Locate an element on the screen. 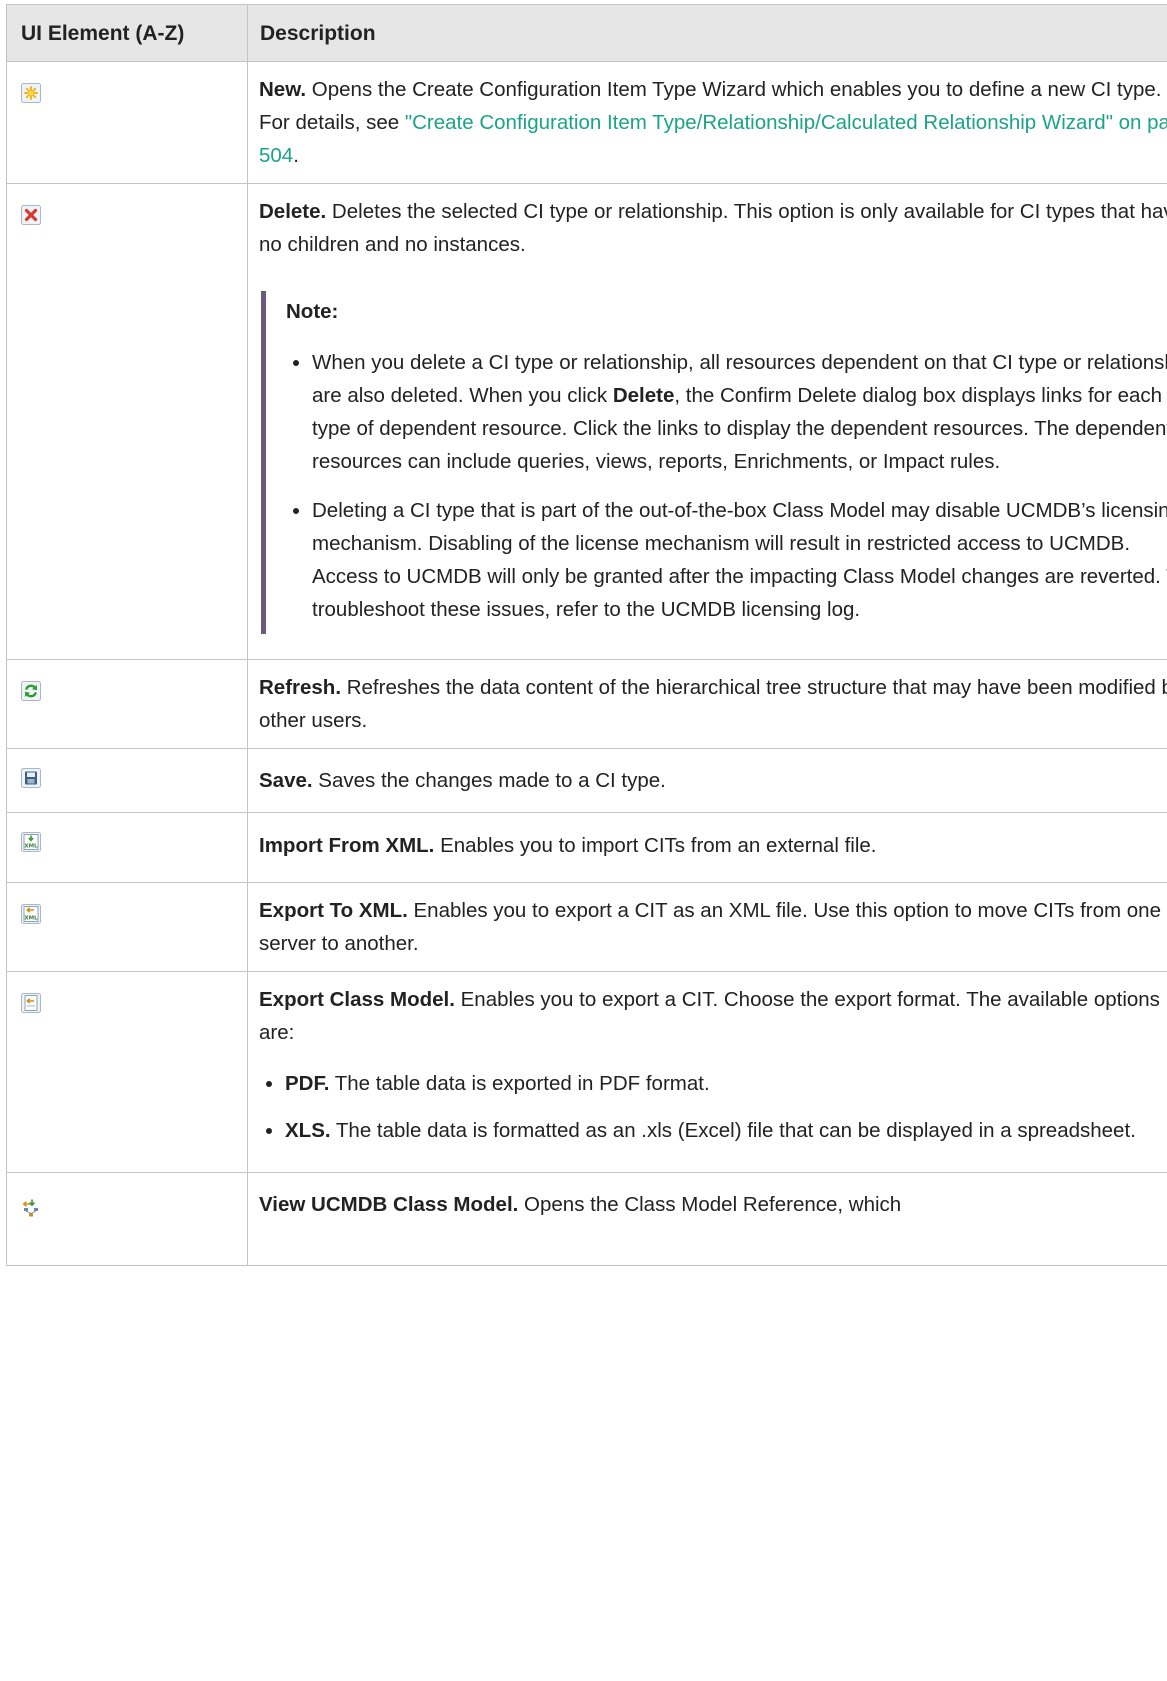 This screenshot has height=1681, width=1167. column-header-ui-element: UI Element (A-Z) is located at coordinates (127, 33).